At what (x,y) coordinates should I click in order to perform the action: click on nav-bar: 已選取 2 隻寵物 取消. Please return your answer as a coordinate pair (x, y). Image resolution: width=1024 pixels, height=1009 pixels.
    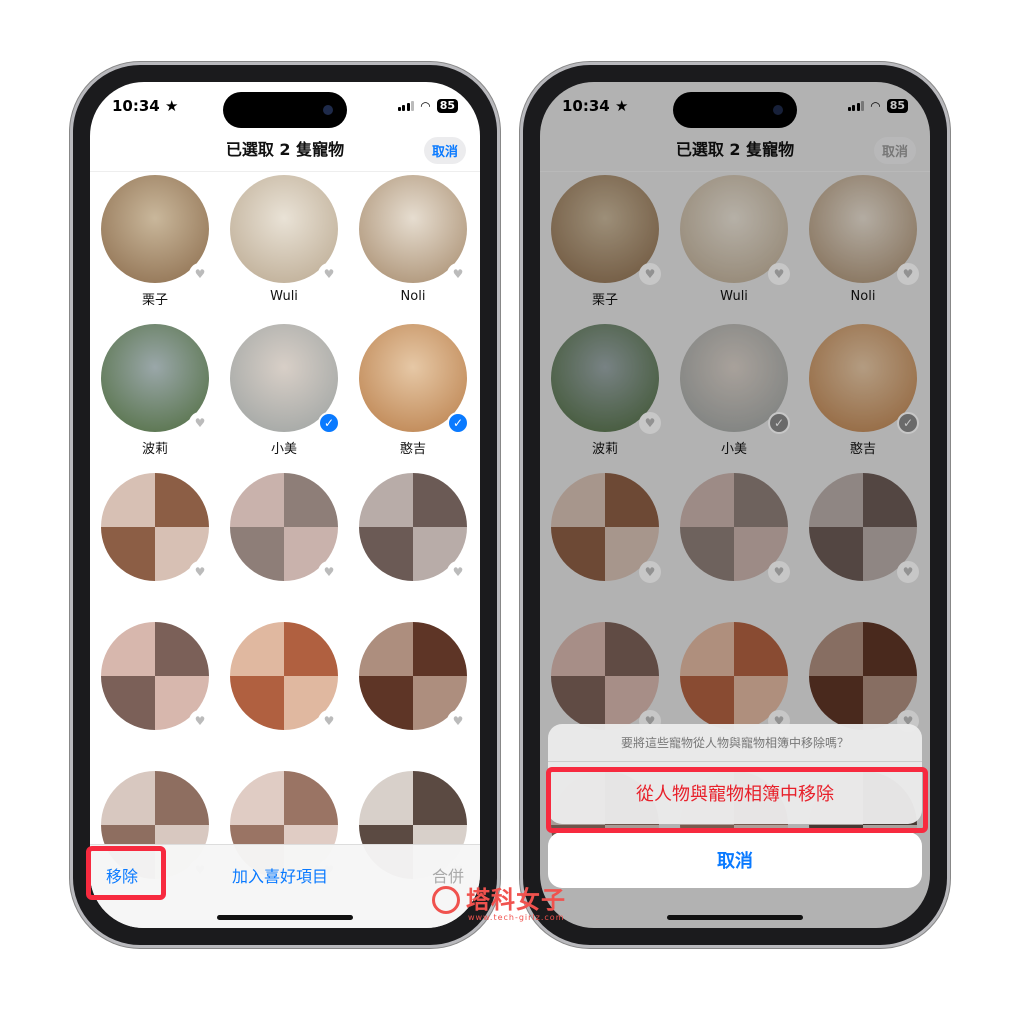
    Looking at the image, I should click on (285, 152).